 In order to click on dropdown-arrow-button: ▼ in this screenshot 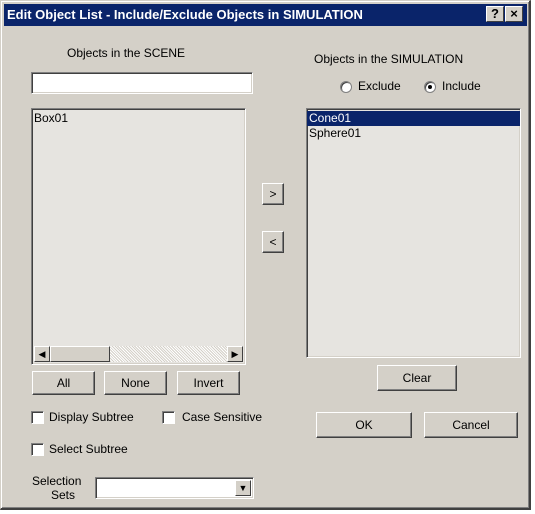, I will do `click(243, 488)`.